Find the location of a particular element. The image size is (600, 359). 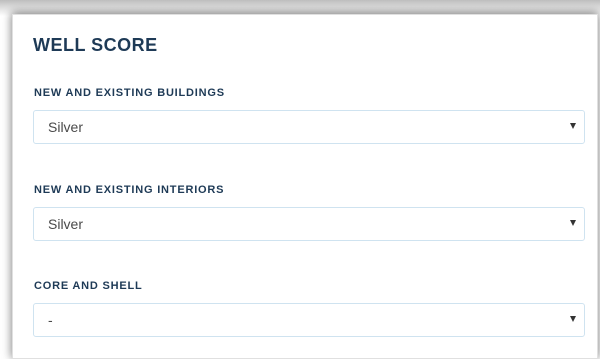

select-new-existing-buildings: Silver is located at coordinates (309, 127).